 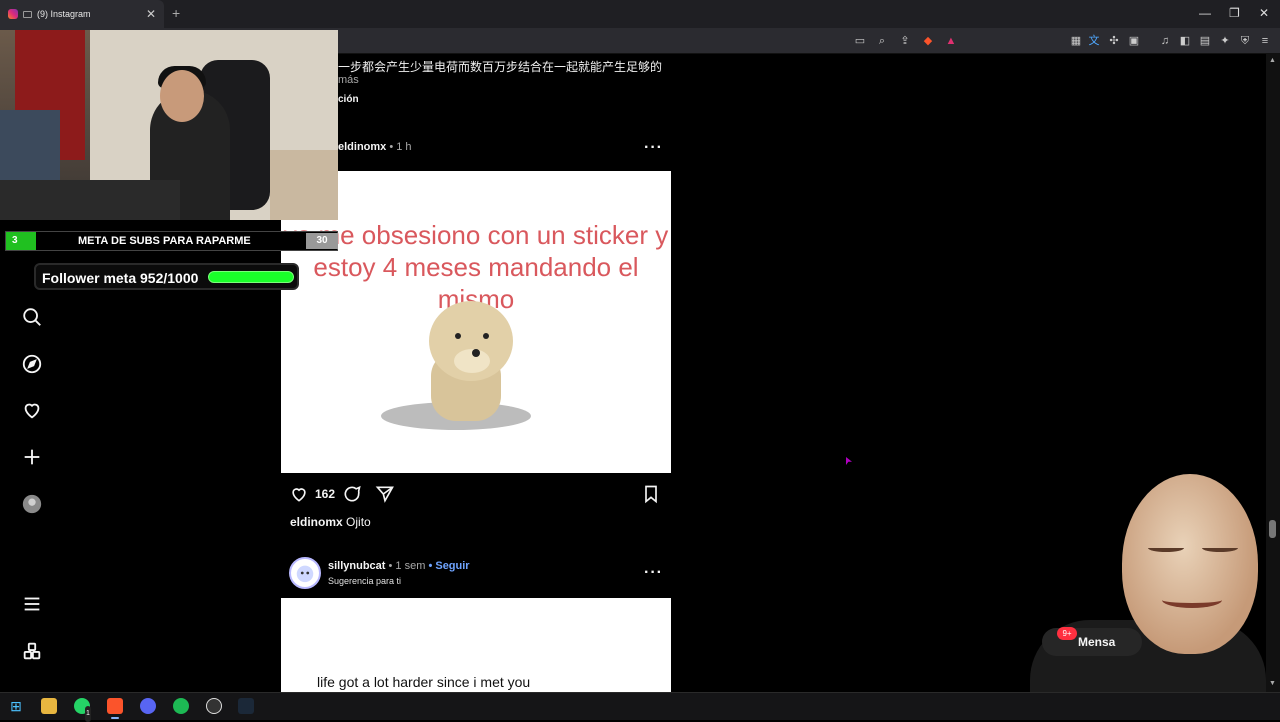 What do you see at coordinates (32, 651) in the screenshot?
I see `also-from-meta-icon` at bounding box center [32, 651].